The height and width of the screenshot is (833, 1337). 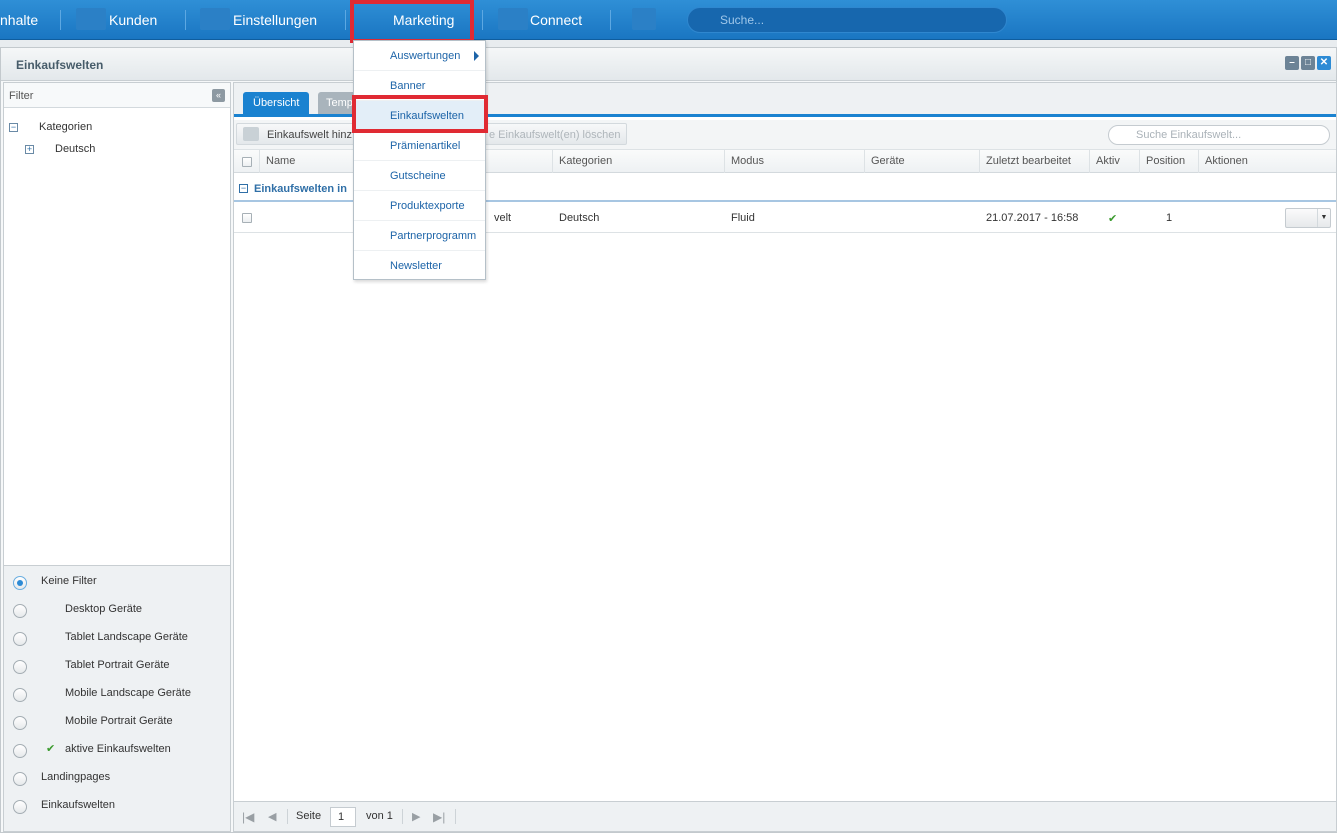 I want to click on first-page-icon: |◀, so click(x=248, y=817).